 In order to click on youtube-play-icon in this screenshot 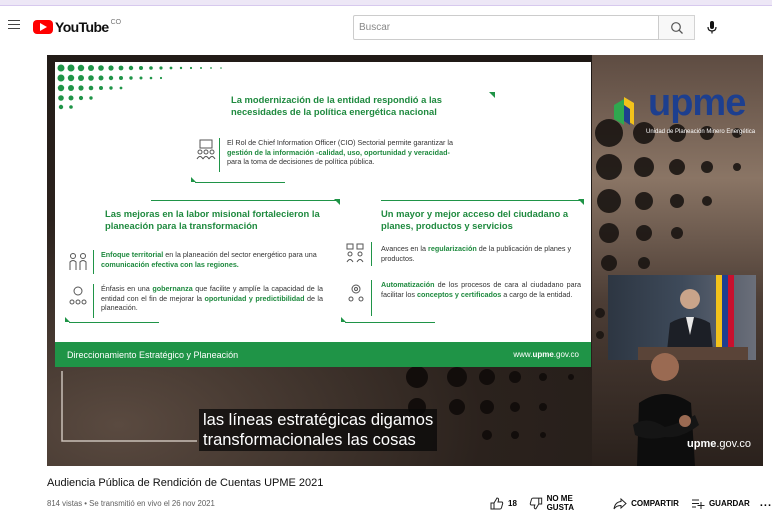, I will do `click(43, 27)`.